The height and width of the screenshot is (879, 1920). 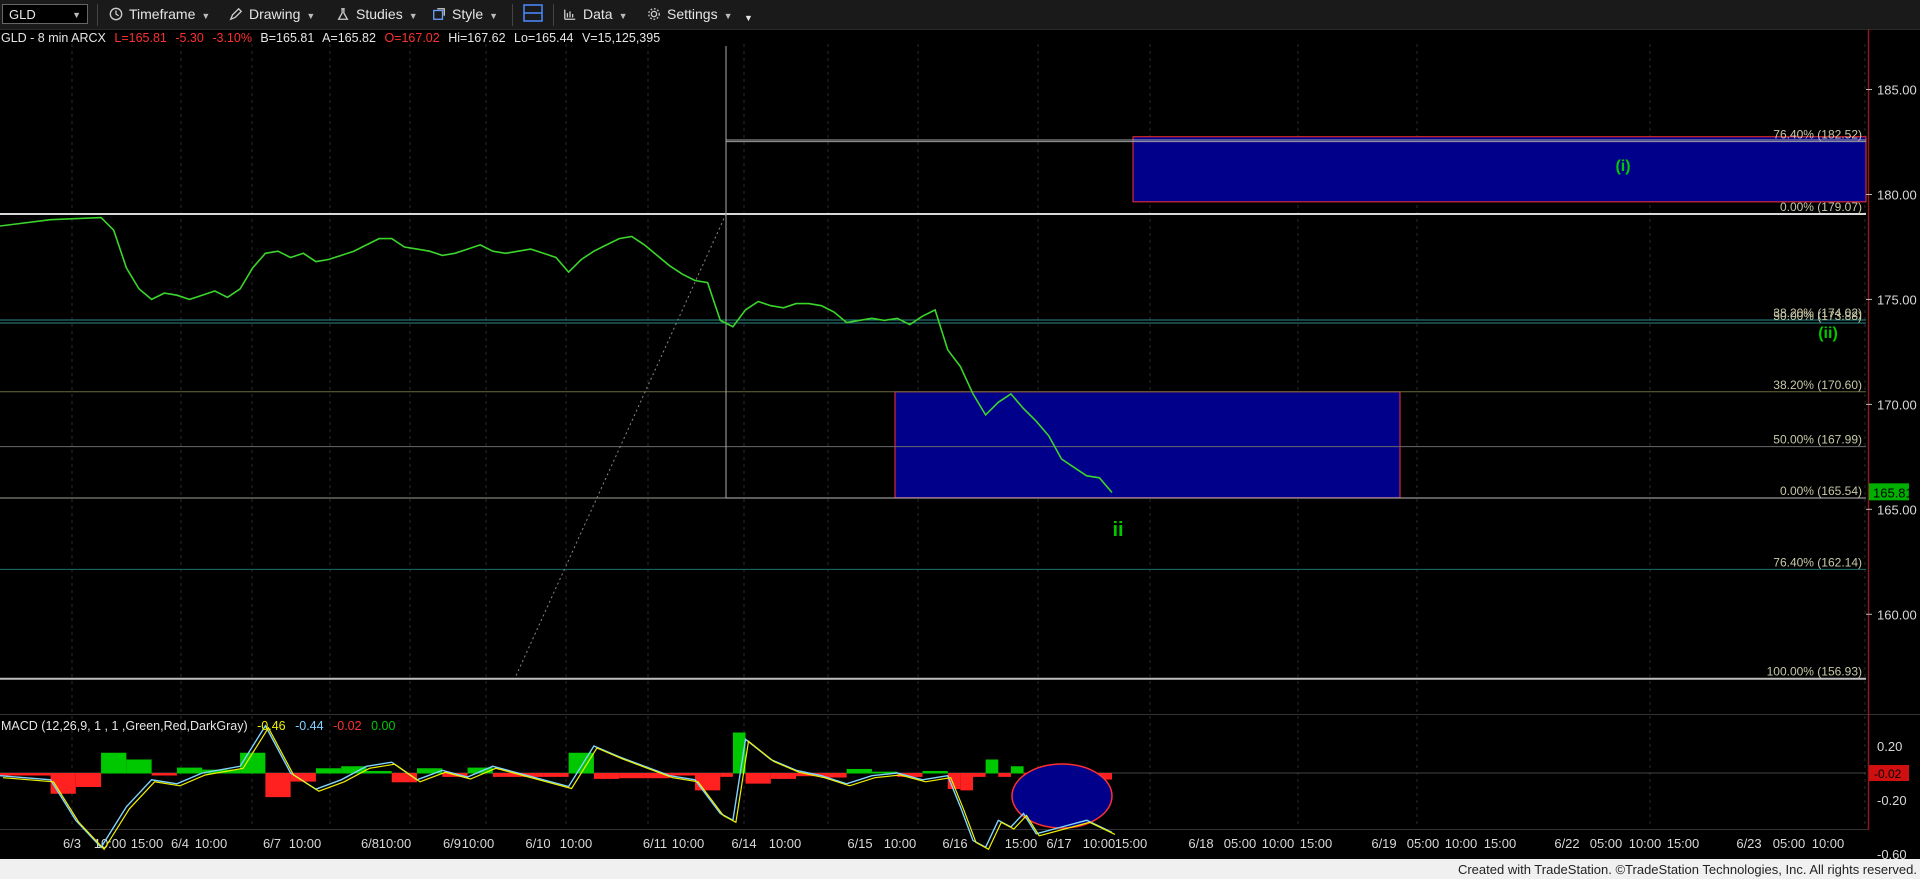 I want to click on y-tick-label: 180.00, so click(x=1897, y=194).